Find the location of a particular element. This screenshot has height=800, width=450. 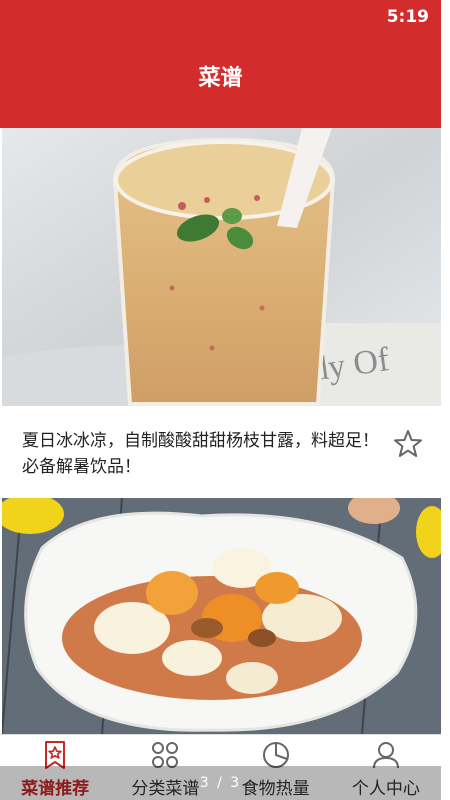

bottom-tab-bar: 菜谱推荐 分类菜谱 食物热量 个人中心 is located at coordinates (220, 767).